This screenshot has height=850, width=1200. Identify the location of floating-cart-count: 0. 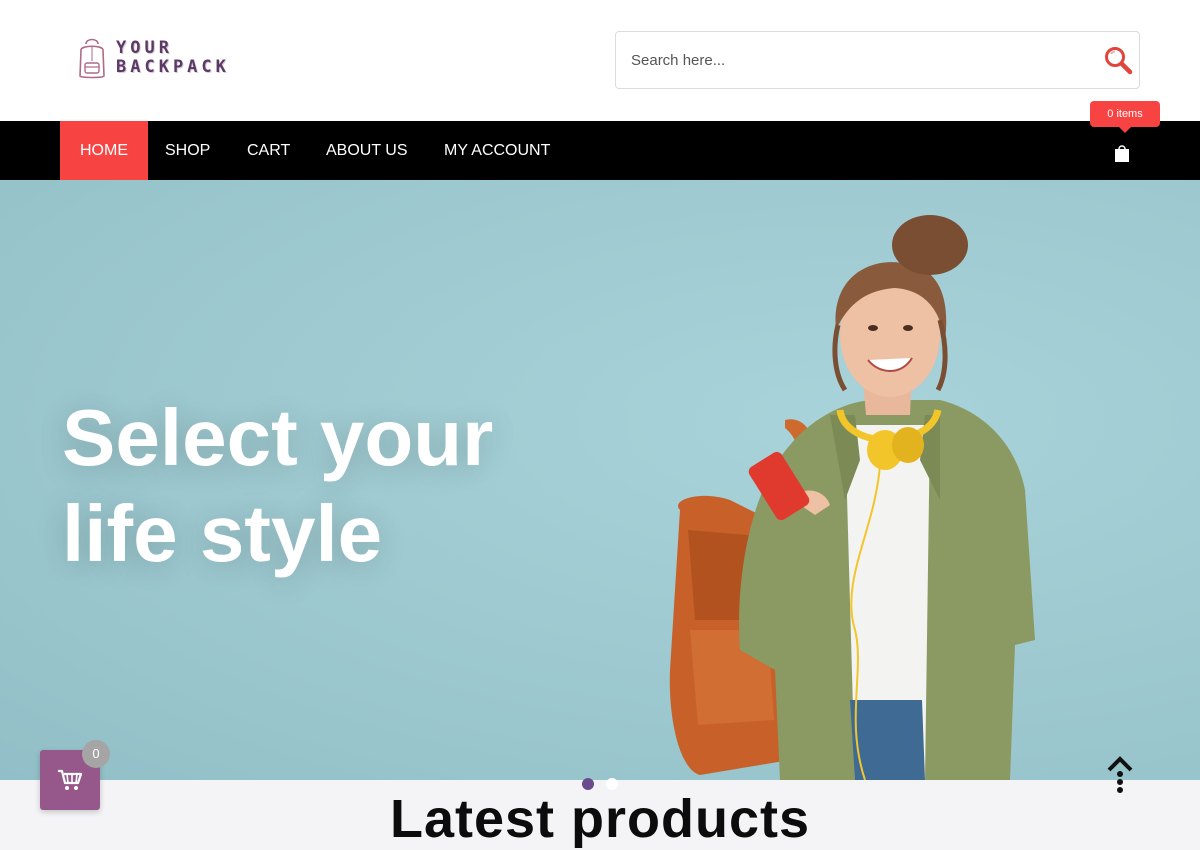
(96, 754).